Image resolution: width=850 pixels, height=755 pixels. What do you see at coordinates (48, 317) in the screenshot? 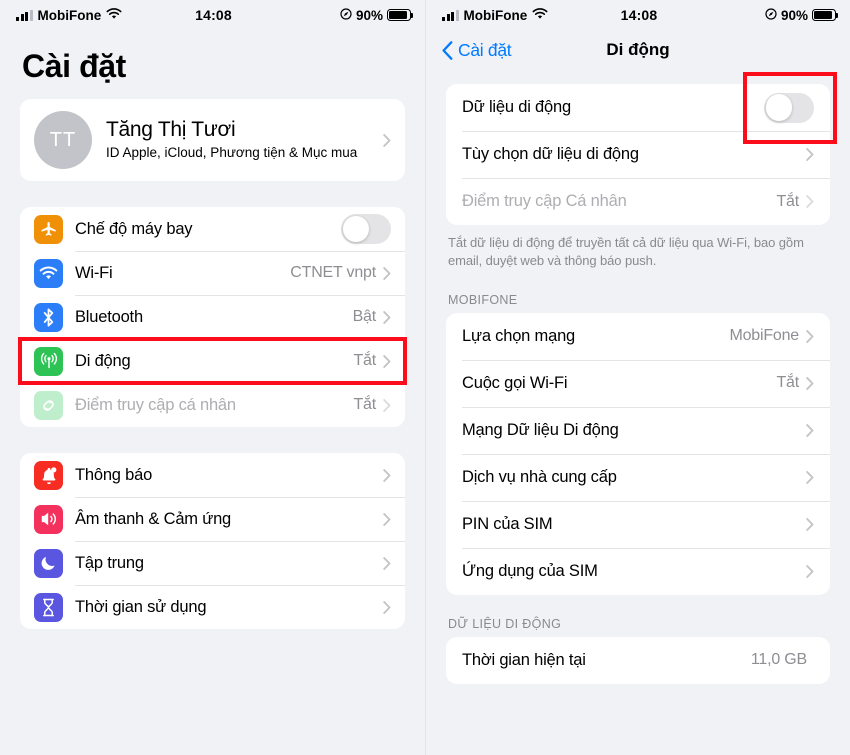
I see `bluetooth-icon` at bounding box center [48, 317].